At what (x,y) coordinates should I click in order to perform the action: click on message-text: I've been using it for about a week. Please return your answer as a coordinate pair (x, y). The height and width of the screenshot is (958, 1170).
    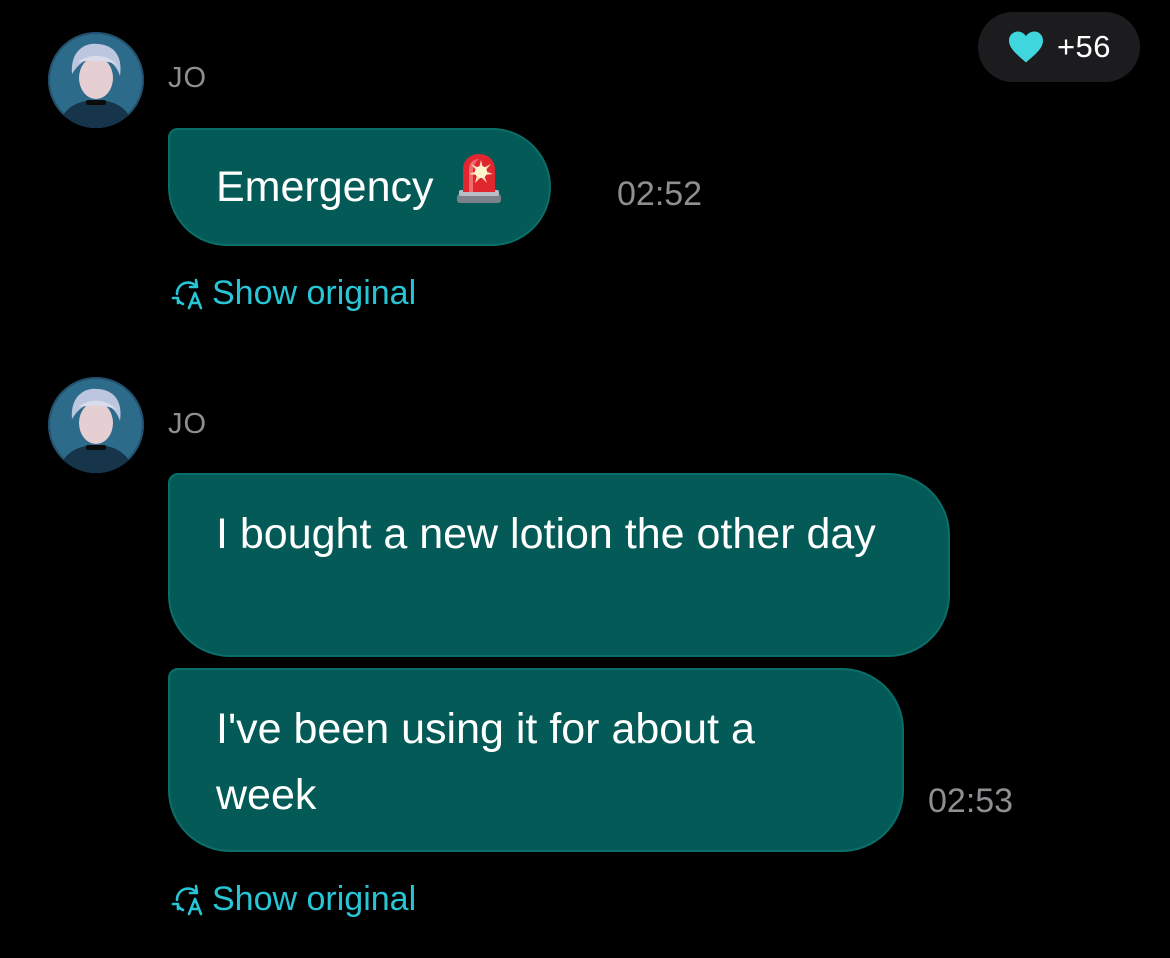
    Looking at the image, I should click on (485, 762).